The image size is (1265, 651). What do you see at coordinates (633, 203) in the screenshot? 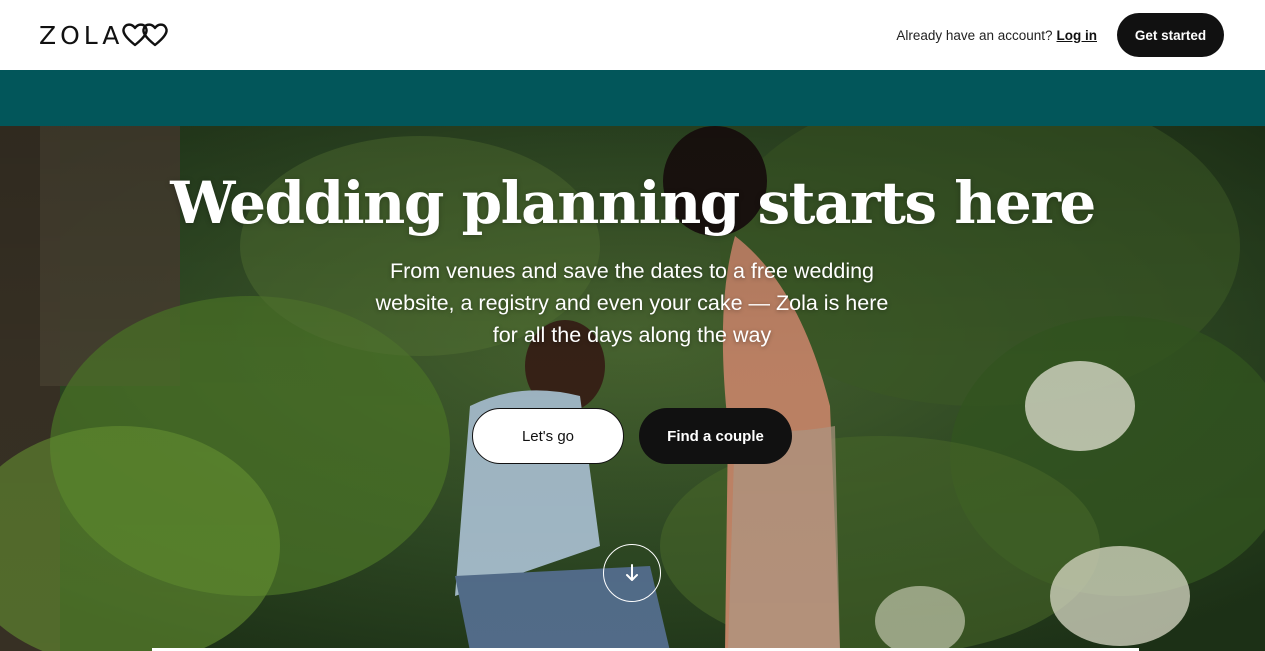
I see `hero-title: Wedding planning starts here` at bounding box center [633, 203].